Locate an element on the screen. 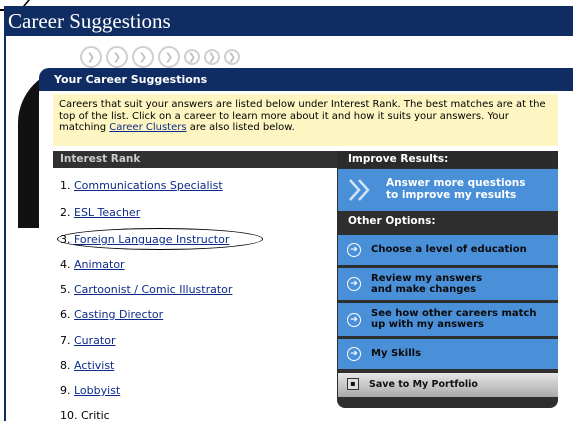  career-list-item: 10. Critic is located at coordinates (85, 415).